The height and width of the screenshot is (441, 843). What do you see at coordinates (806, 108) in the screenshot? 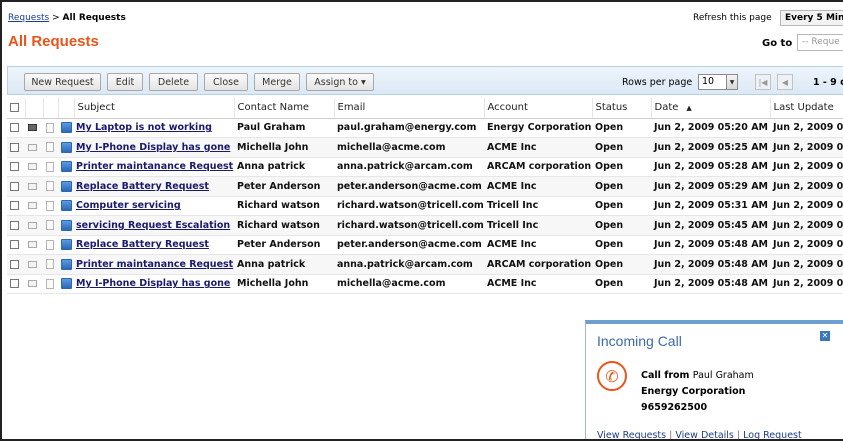
I see `column-header-last-update: Last Update` at bounding box center [806, 108].